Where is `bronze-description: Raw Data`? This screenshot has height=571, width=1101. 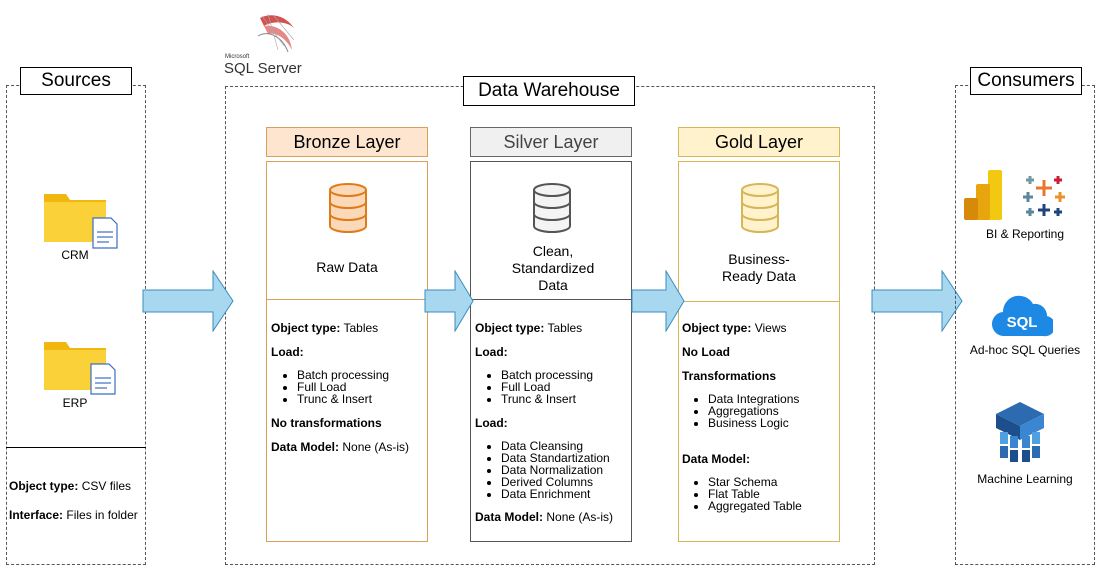
bronze-description: Raw Data is located at coordinates (347, 267).